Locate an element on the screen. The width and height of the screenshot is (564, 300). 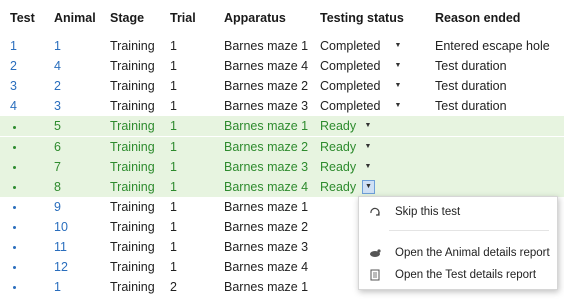
menu-item-skip-test: Skip this test is located at coordinates (458, 212).